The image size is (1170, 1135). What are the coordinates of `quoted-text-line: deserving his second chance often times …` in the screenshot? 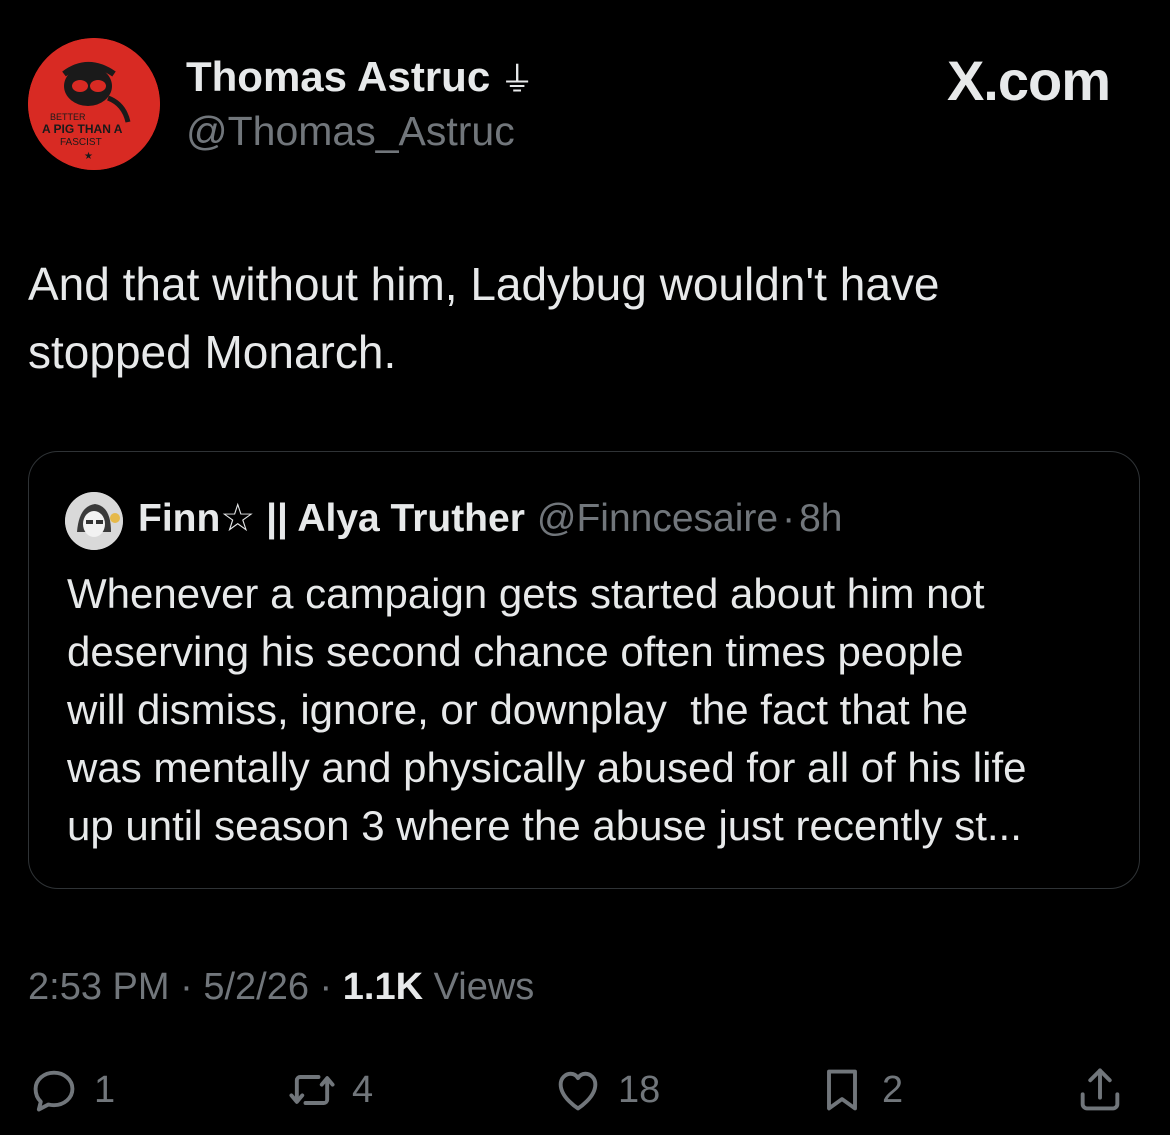 It's located at (515, 651).